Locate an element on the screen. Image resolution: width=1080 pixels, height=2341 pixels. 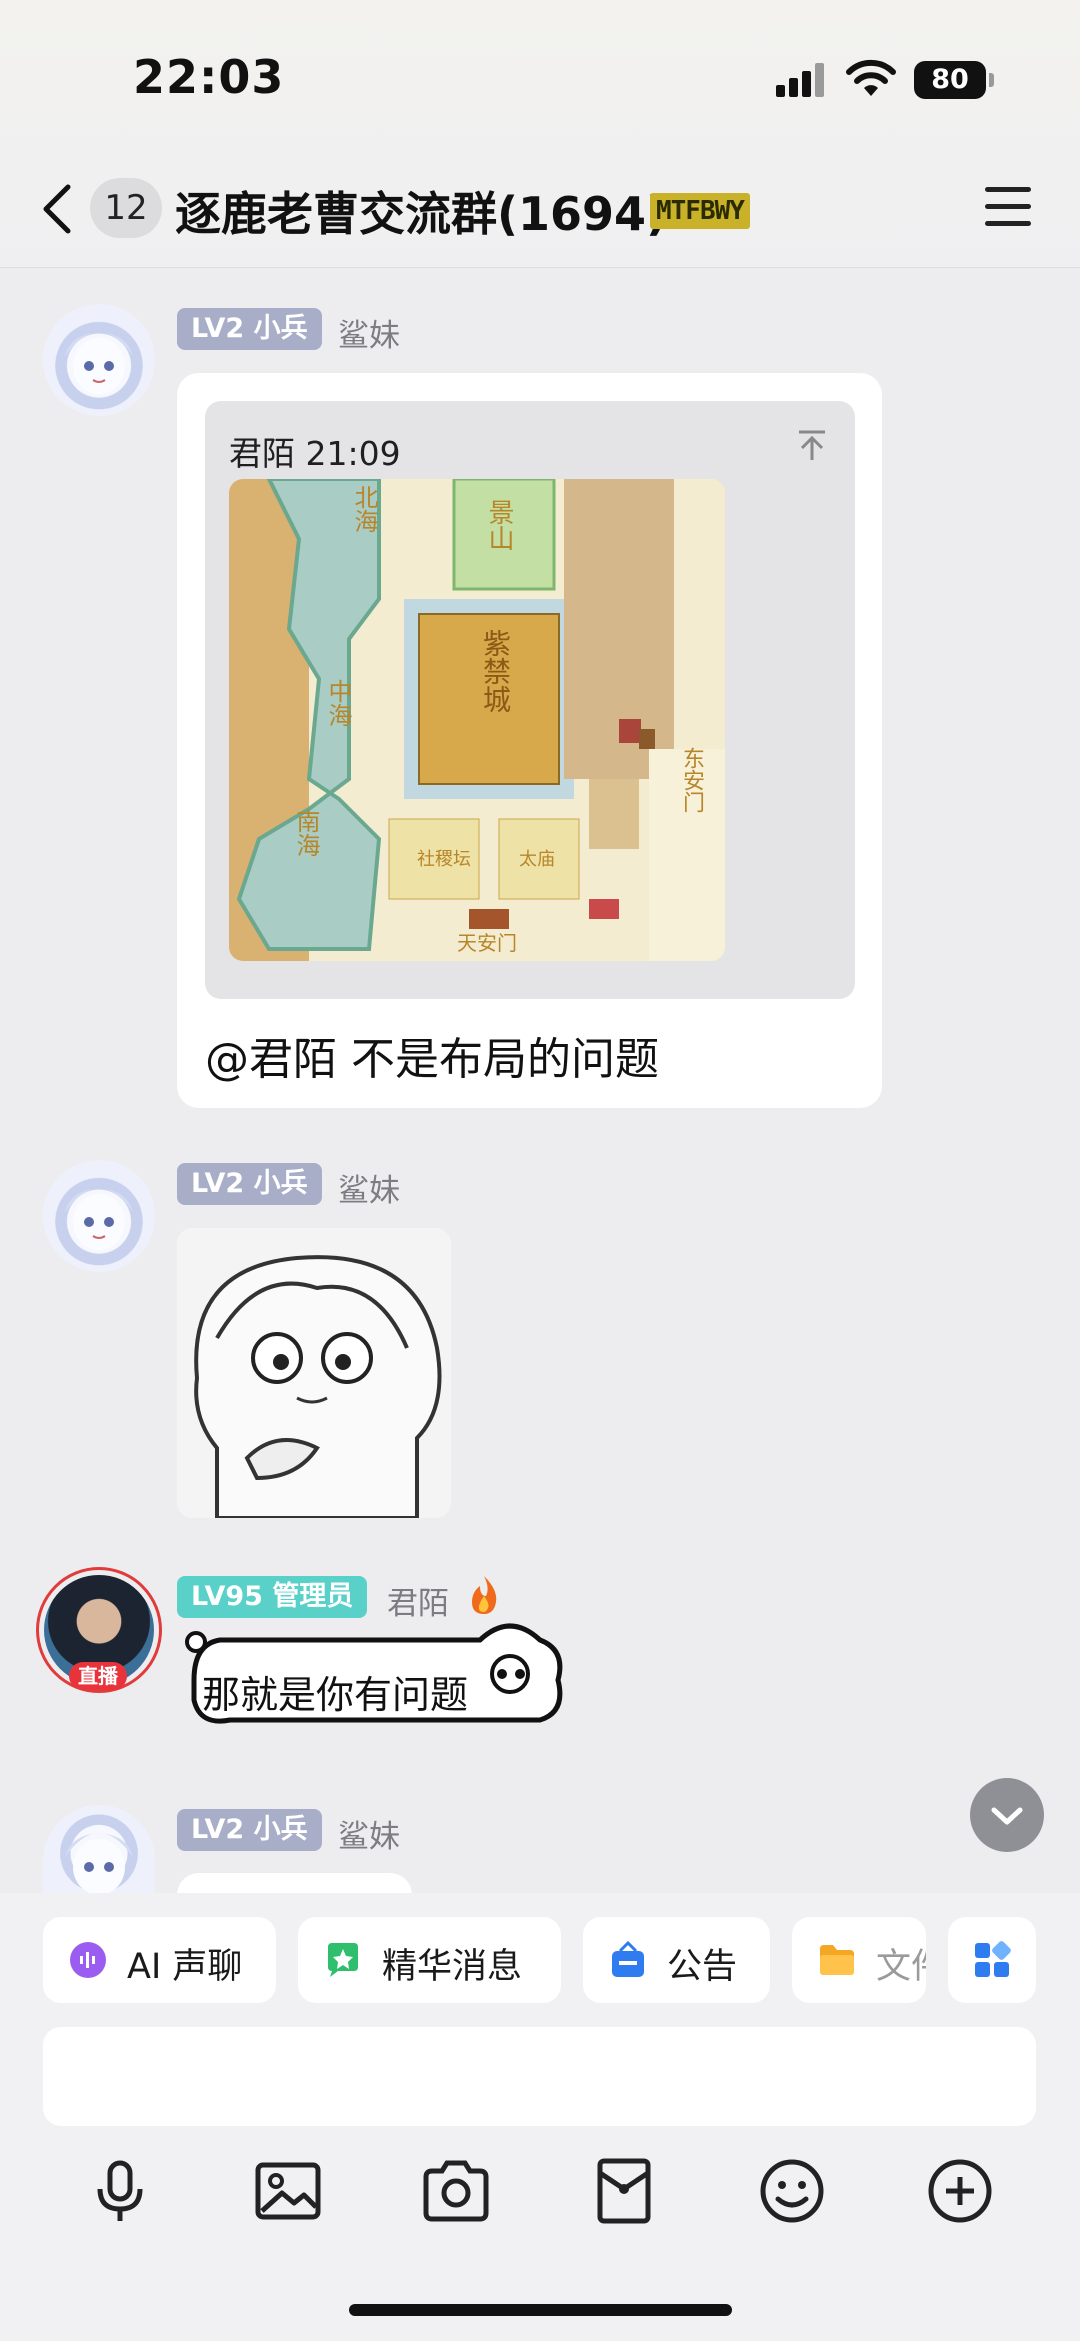
message-text: 那就是你有问题 is located at coordinates (335, 1695).